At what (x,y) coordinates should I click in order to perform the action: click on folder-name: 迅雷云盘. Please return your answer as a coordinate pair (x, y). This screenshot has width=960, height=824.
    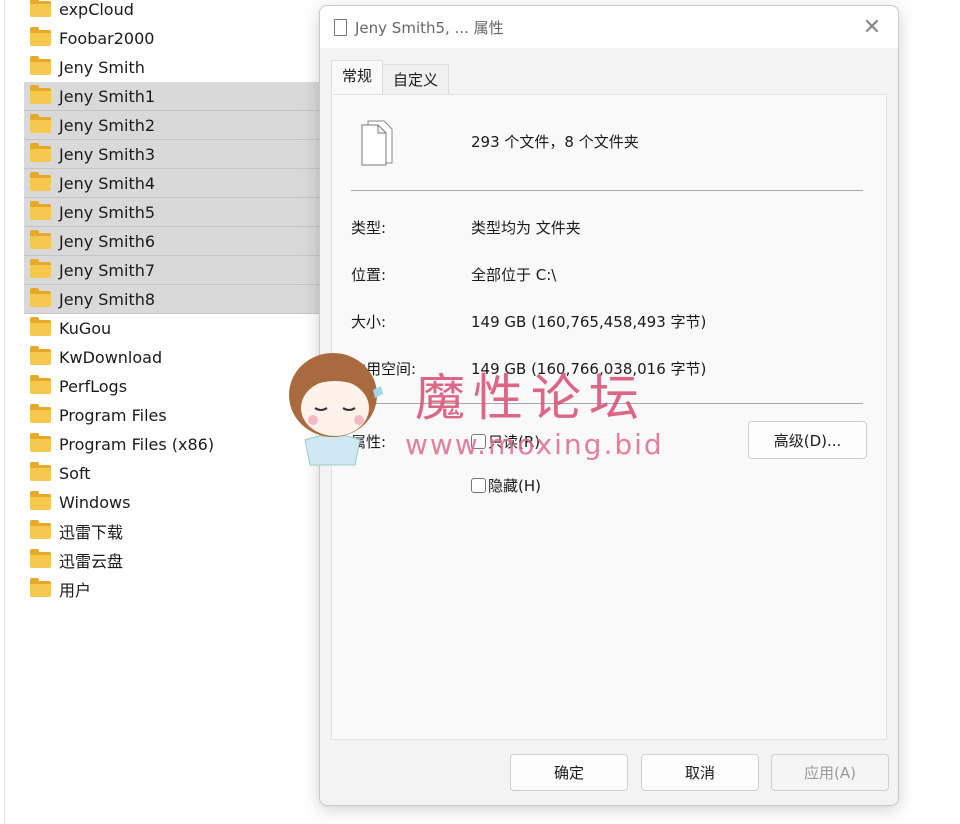
    Looking at the image, I should click on (91, 561).